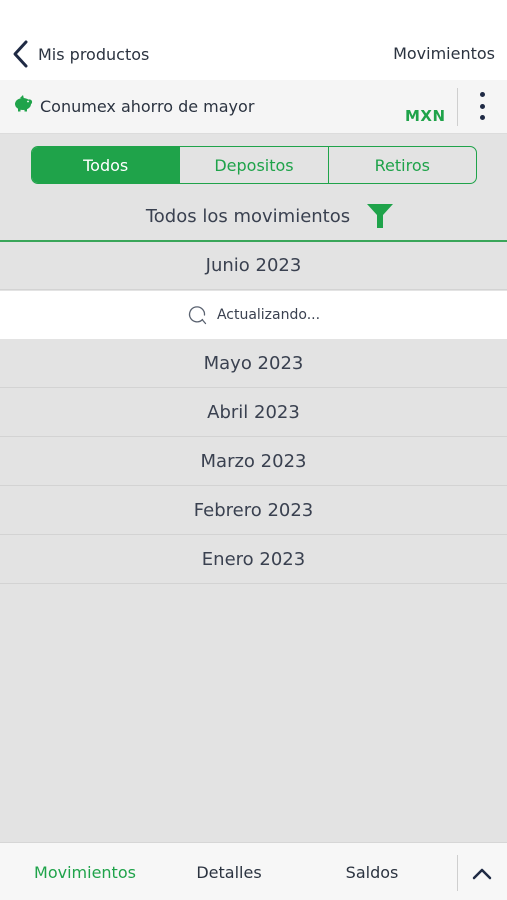  What do you see at coordinates (147, 106) in the screenshot?
I see `product-name: Conumex ahorro de mayor` at bounding box center [147, 106].